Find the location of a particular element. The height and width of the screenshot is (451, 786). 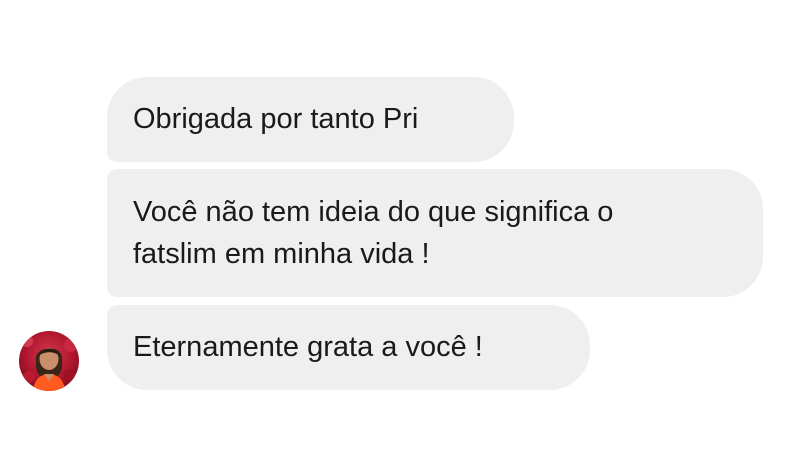

avatar is located at coordinates (49, 361).